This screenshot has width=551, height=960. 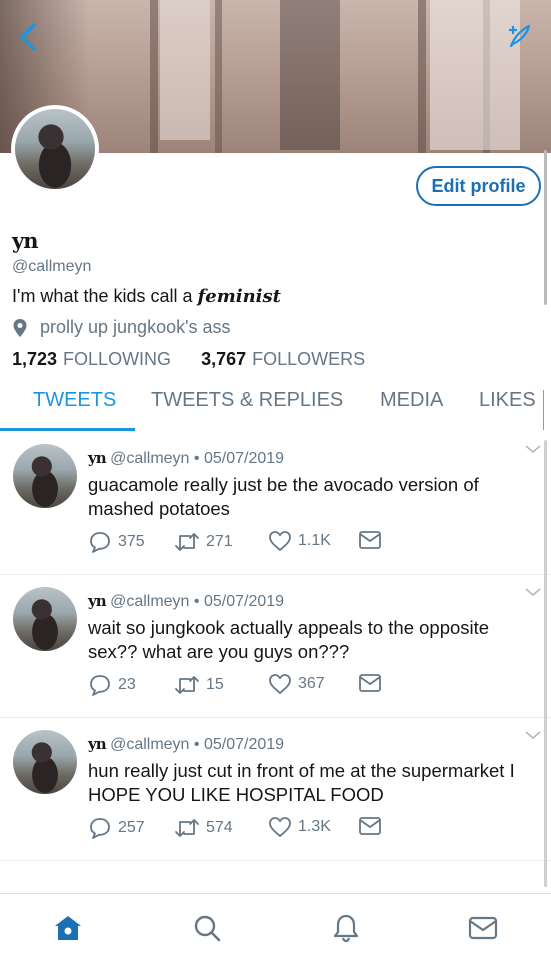 I want to click on profile-handle: @callmeyn, so click(x=52, y=266).